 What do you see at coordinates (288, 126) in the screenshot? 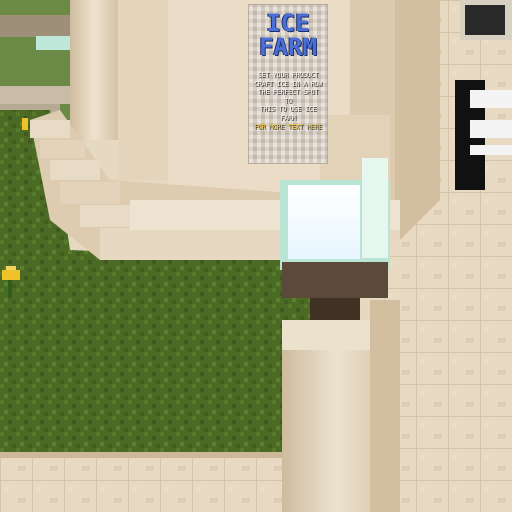
I see `sign-body-line: FOR MORE TEXT HERE` at bounding box center [288, 126].